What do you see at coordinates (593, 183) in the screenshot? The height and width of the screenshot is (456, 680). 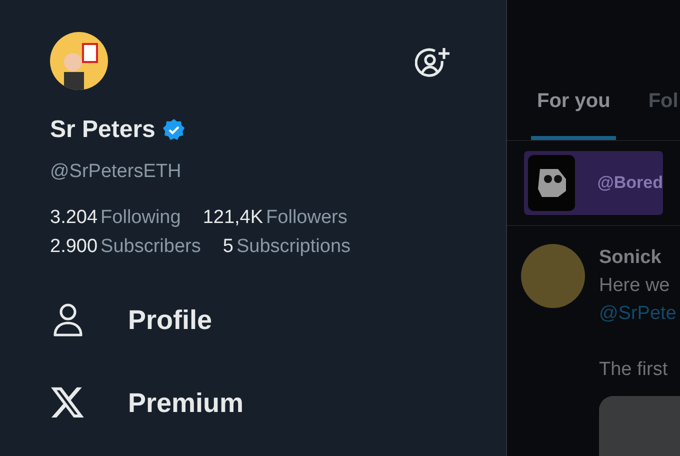 I see `promo-banner: @Bored` at bounding box center [593, 183].